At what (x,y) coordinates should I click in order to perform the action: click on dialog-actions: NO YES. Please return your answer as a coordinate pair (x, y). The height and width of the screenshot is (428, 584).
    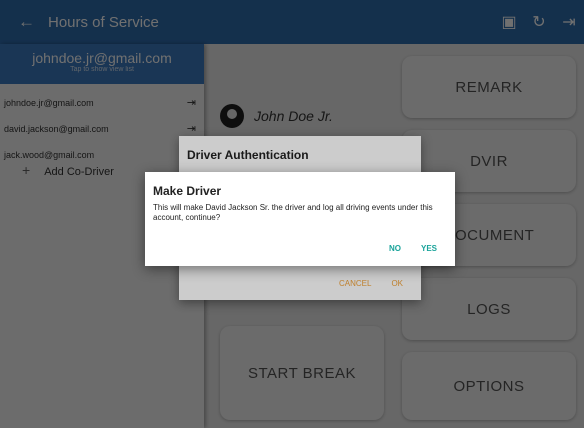
    Looking at the image, I should click on (413, 248).